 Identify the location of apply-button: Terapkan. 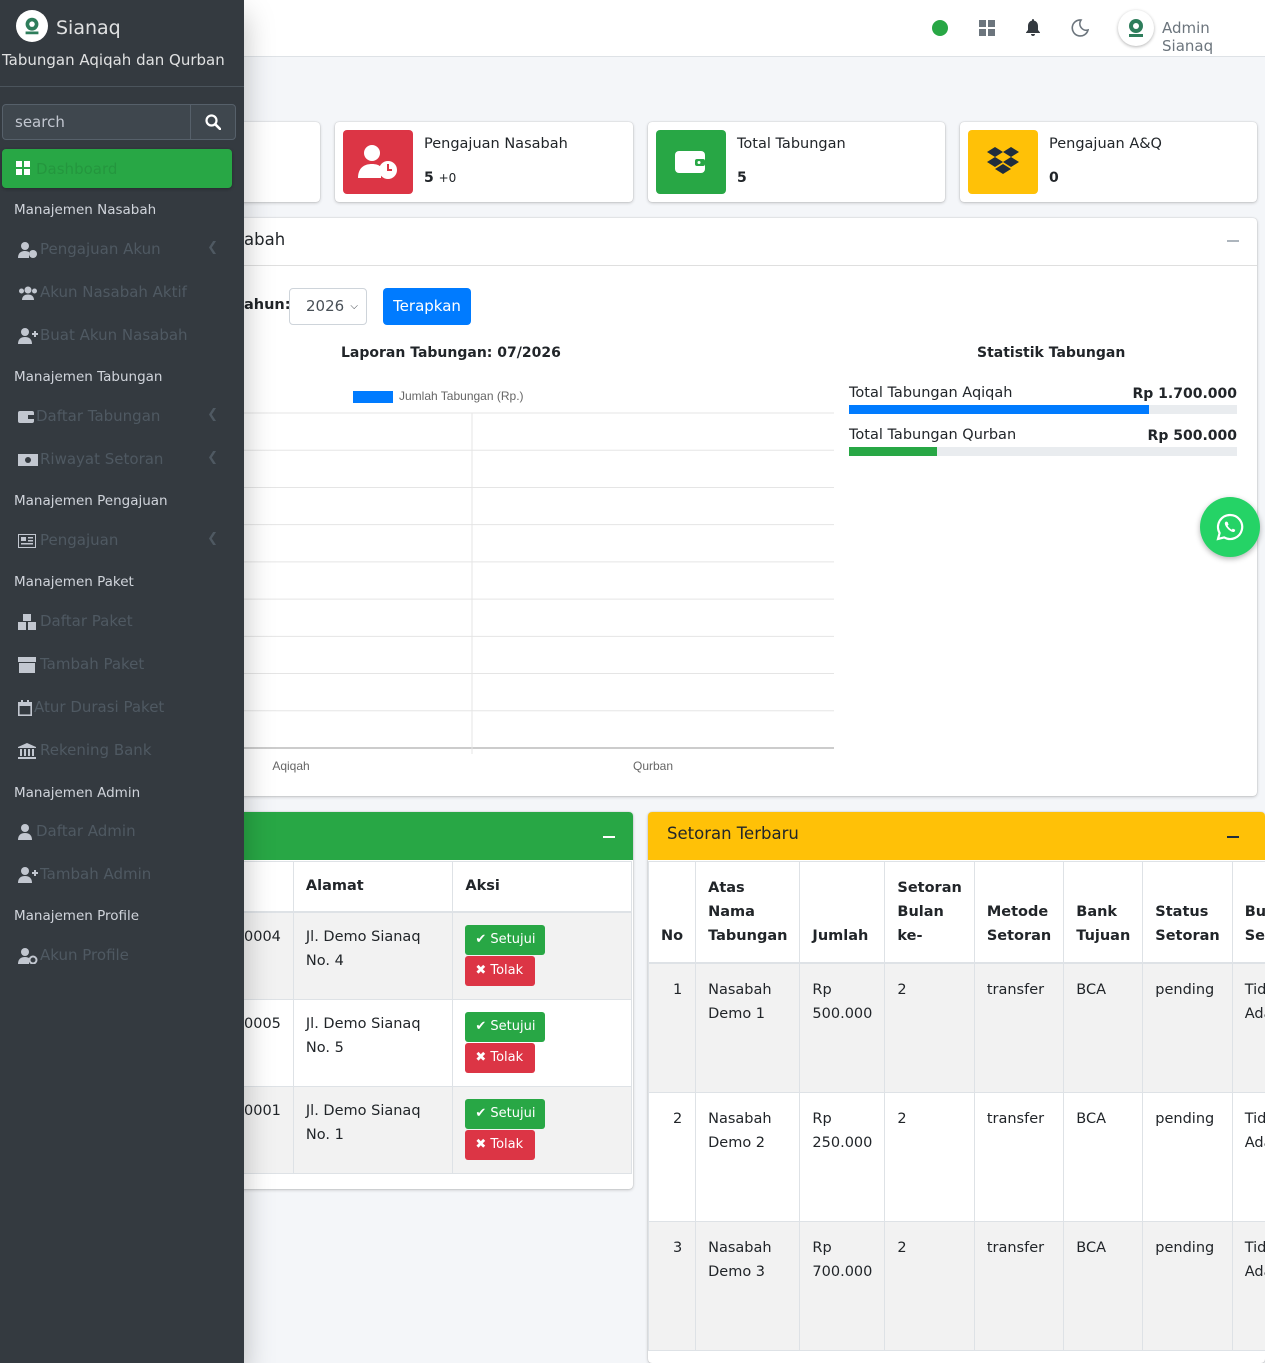
(427, 306).